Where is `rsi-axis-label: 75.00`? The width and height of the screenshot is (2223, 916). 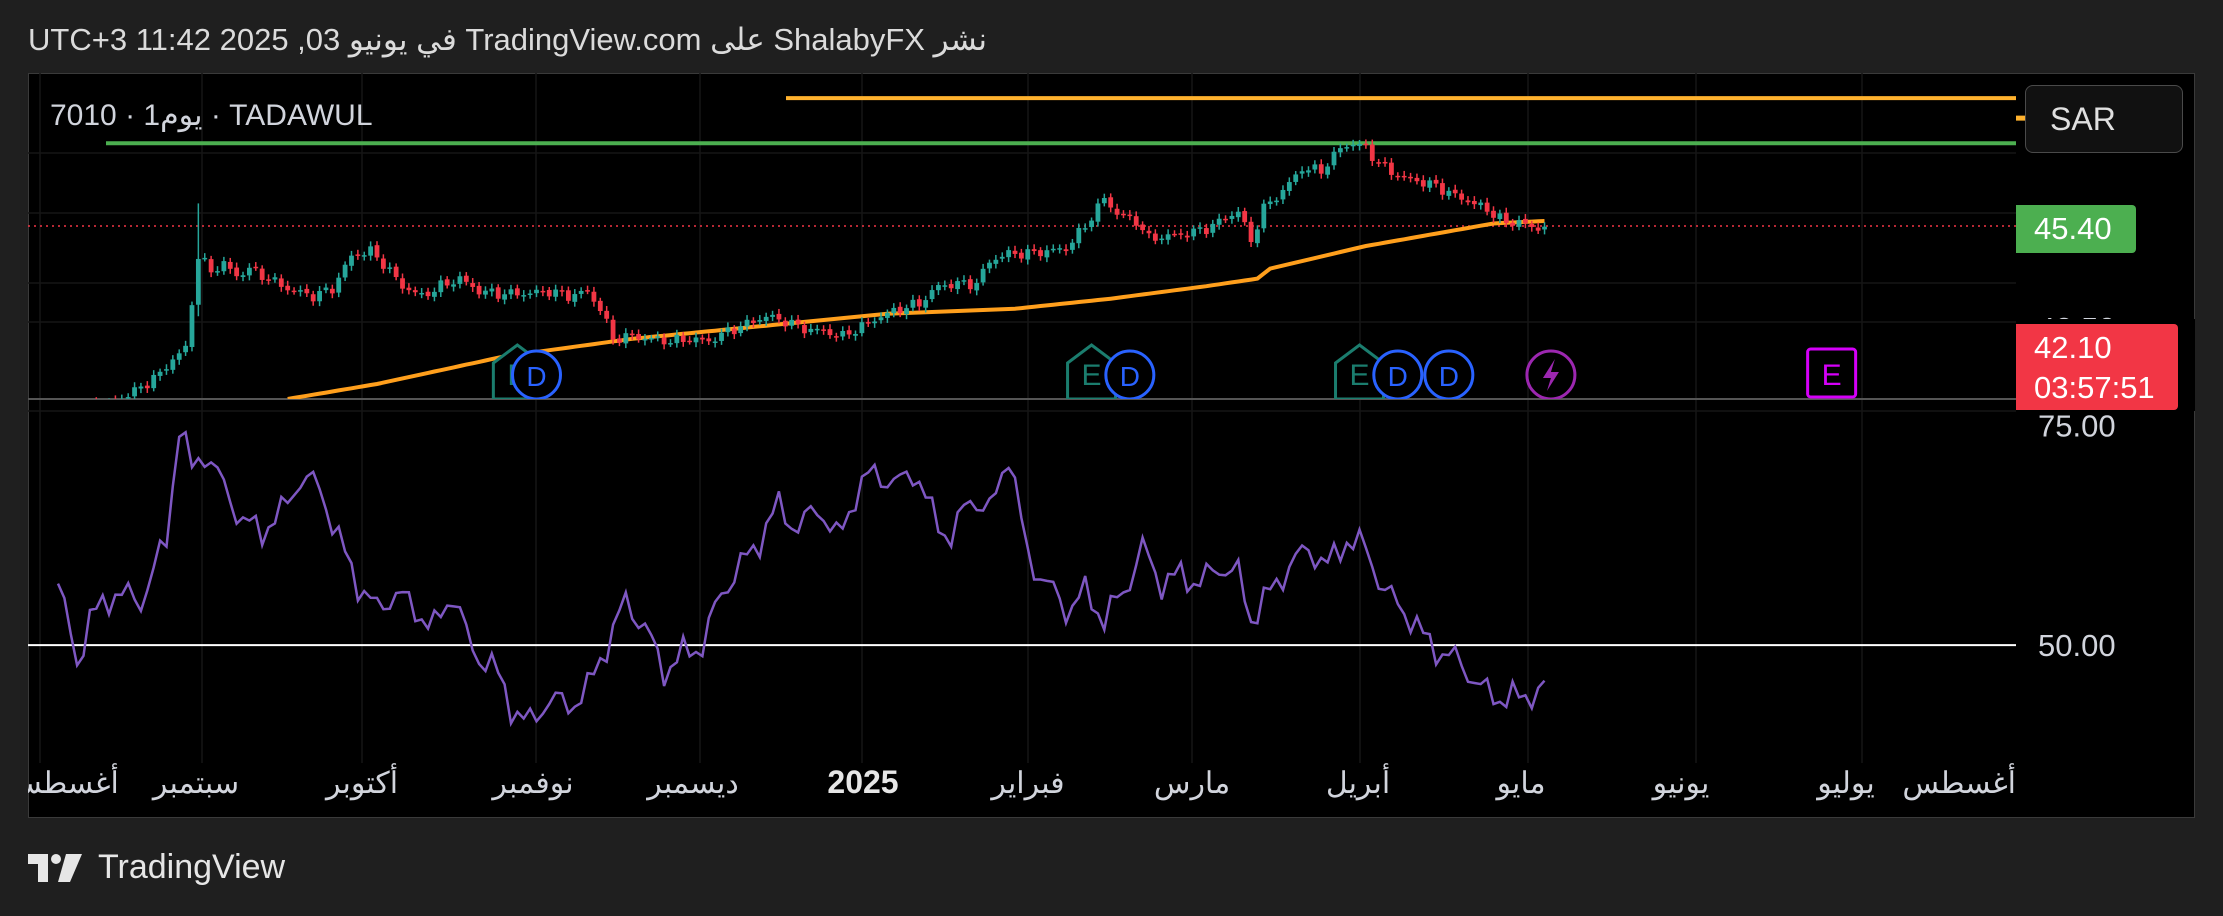
rsi-axis-label: 75.00 is located at coordinates (2077, 425).